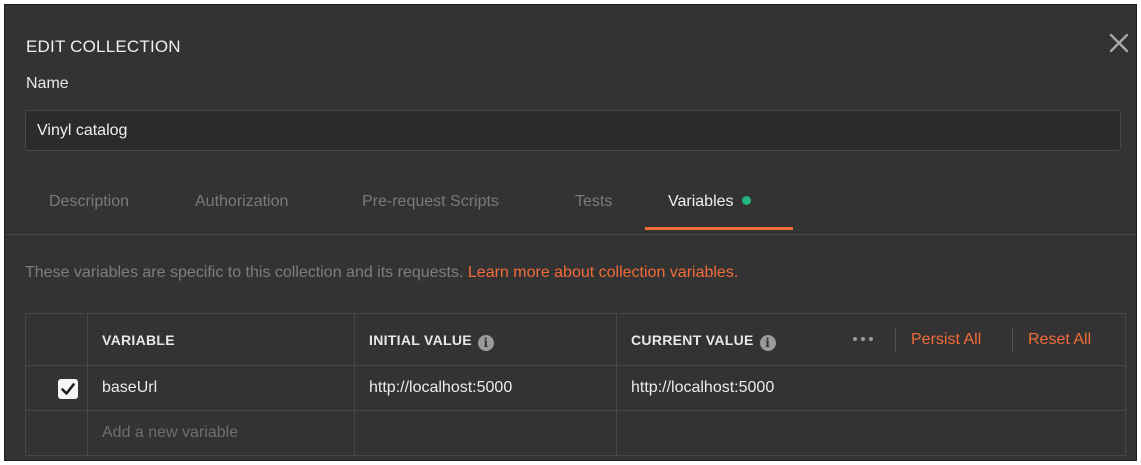  I want to click on tab-description: Description, so click(89, 202).